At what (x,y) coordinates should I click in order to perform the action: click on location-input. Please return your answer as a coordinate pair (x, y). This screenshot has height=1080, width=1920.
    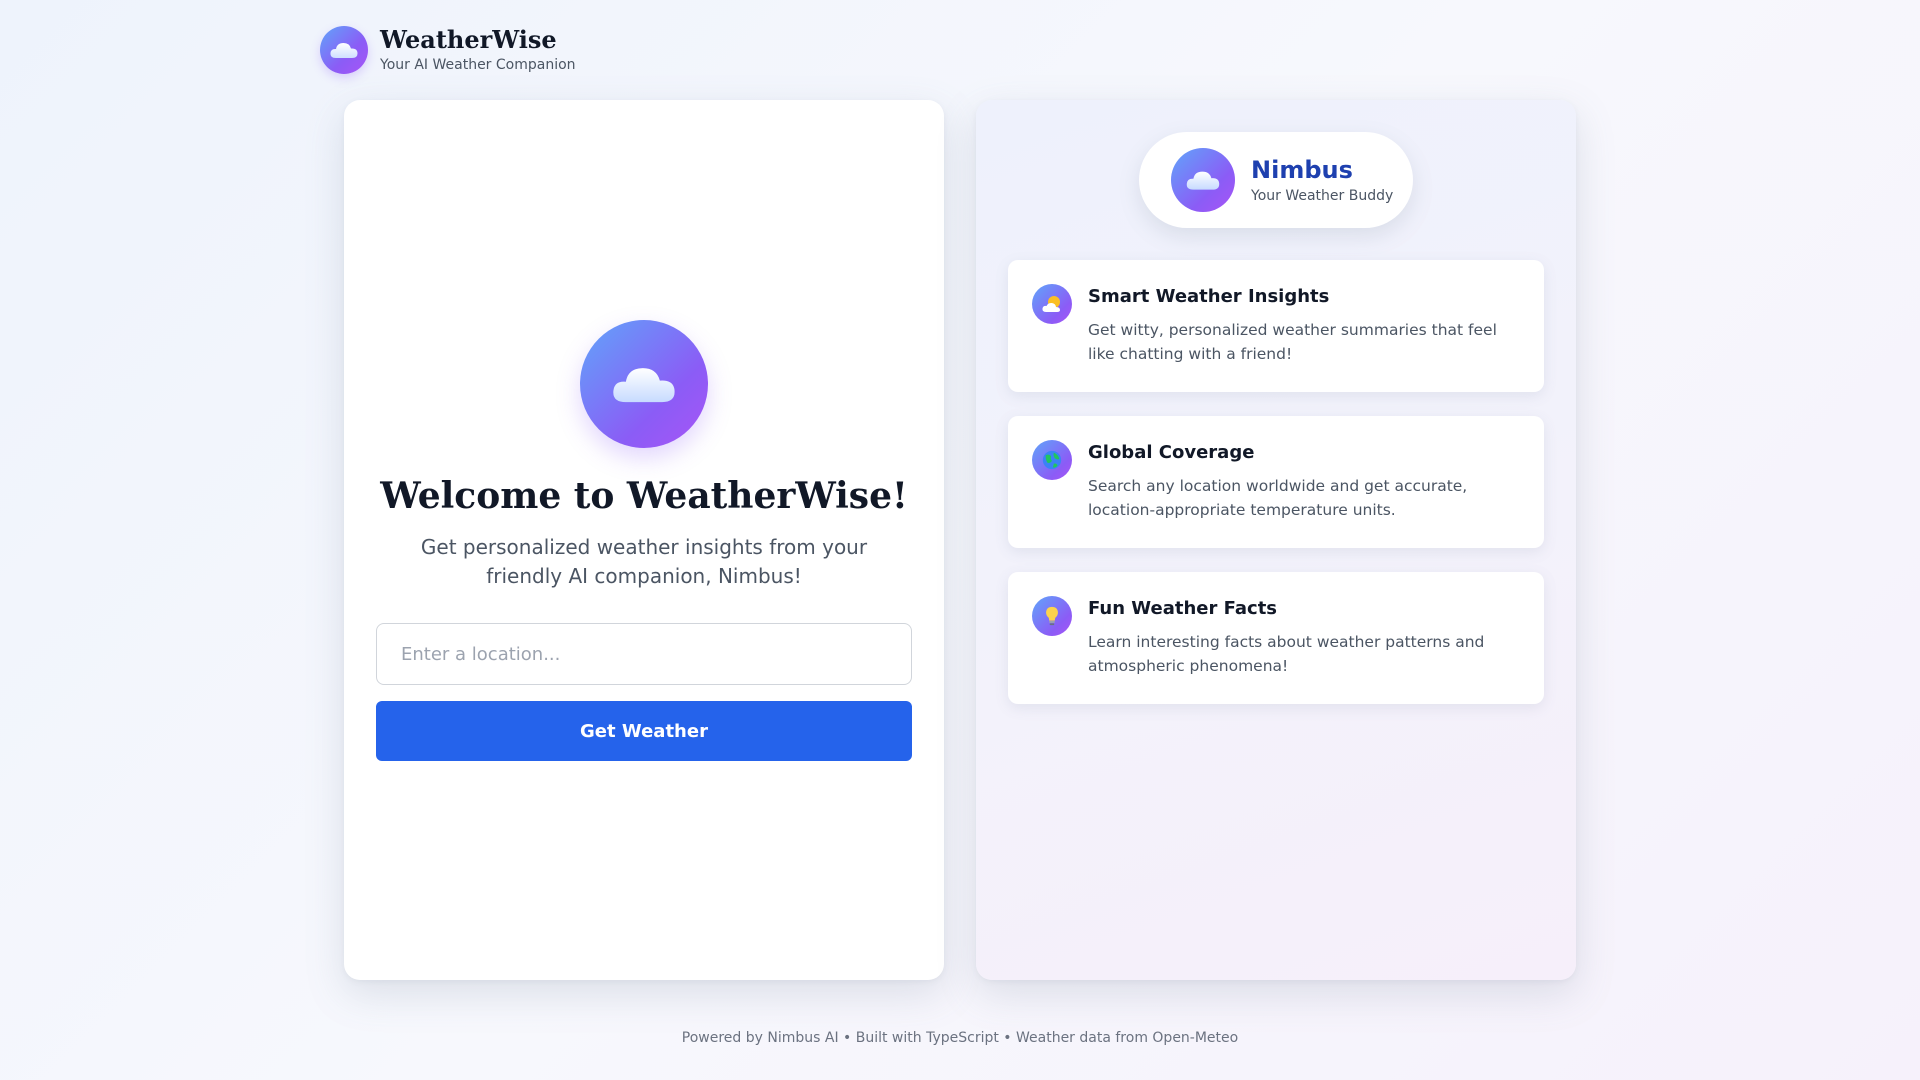
    Looking at the image, I should click on (644, 654).